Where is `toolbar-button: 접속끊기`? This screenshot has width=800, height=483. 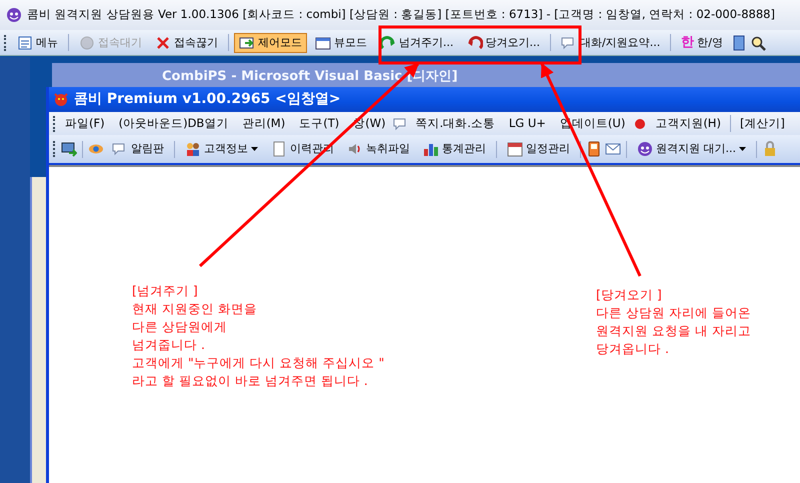
toolbar-button: 접속끊기 is located at coordinates (186, 42).